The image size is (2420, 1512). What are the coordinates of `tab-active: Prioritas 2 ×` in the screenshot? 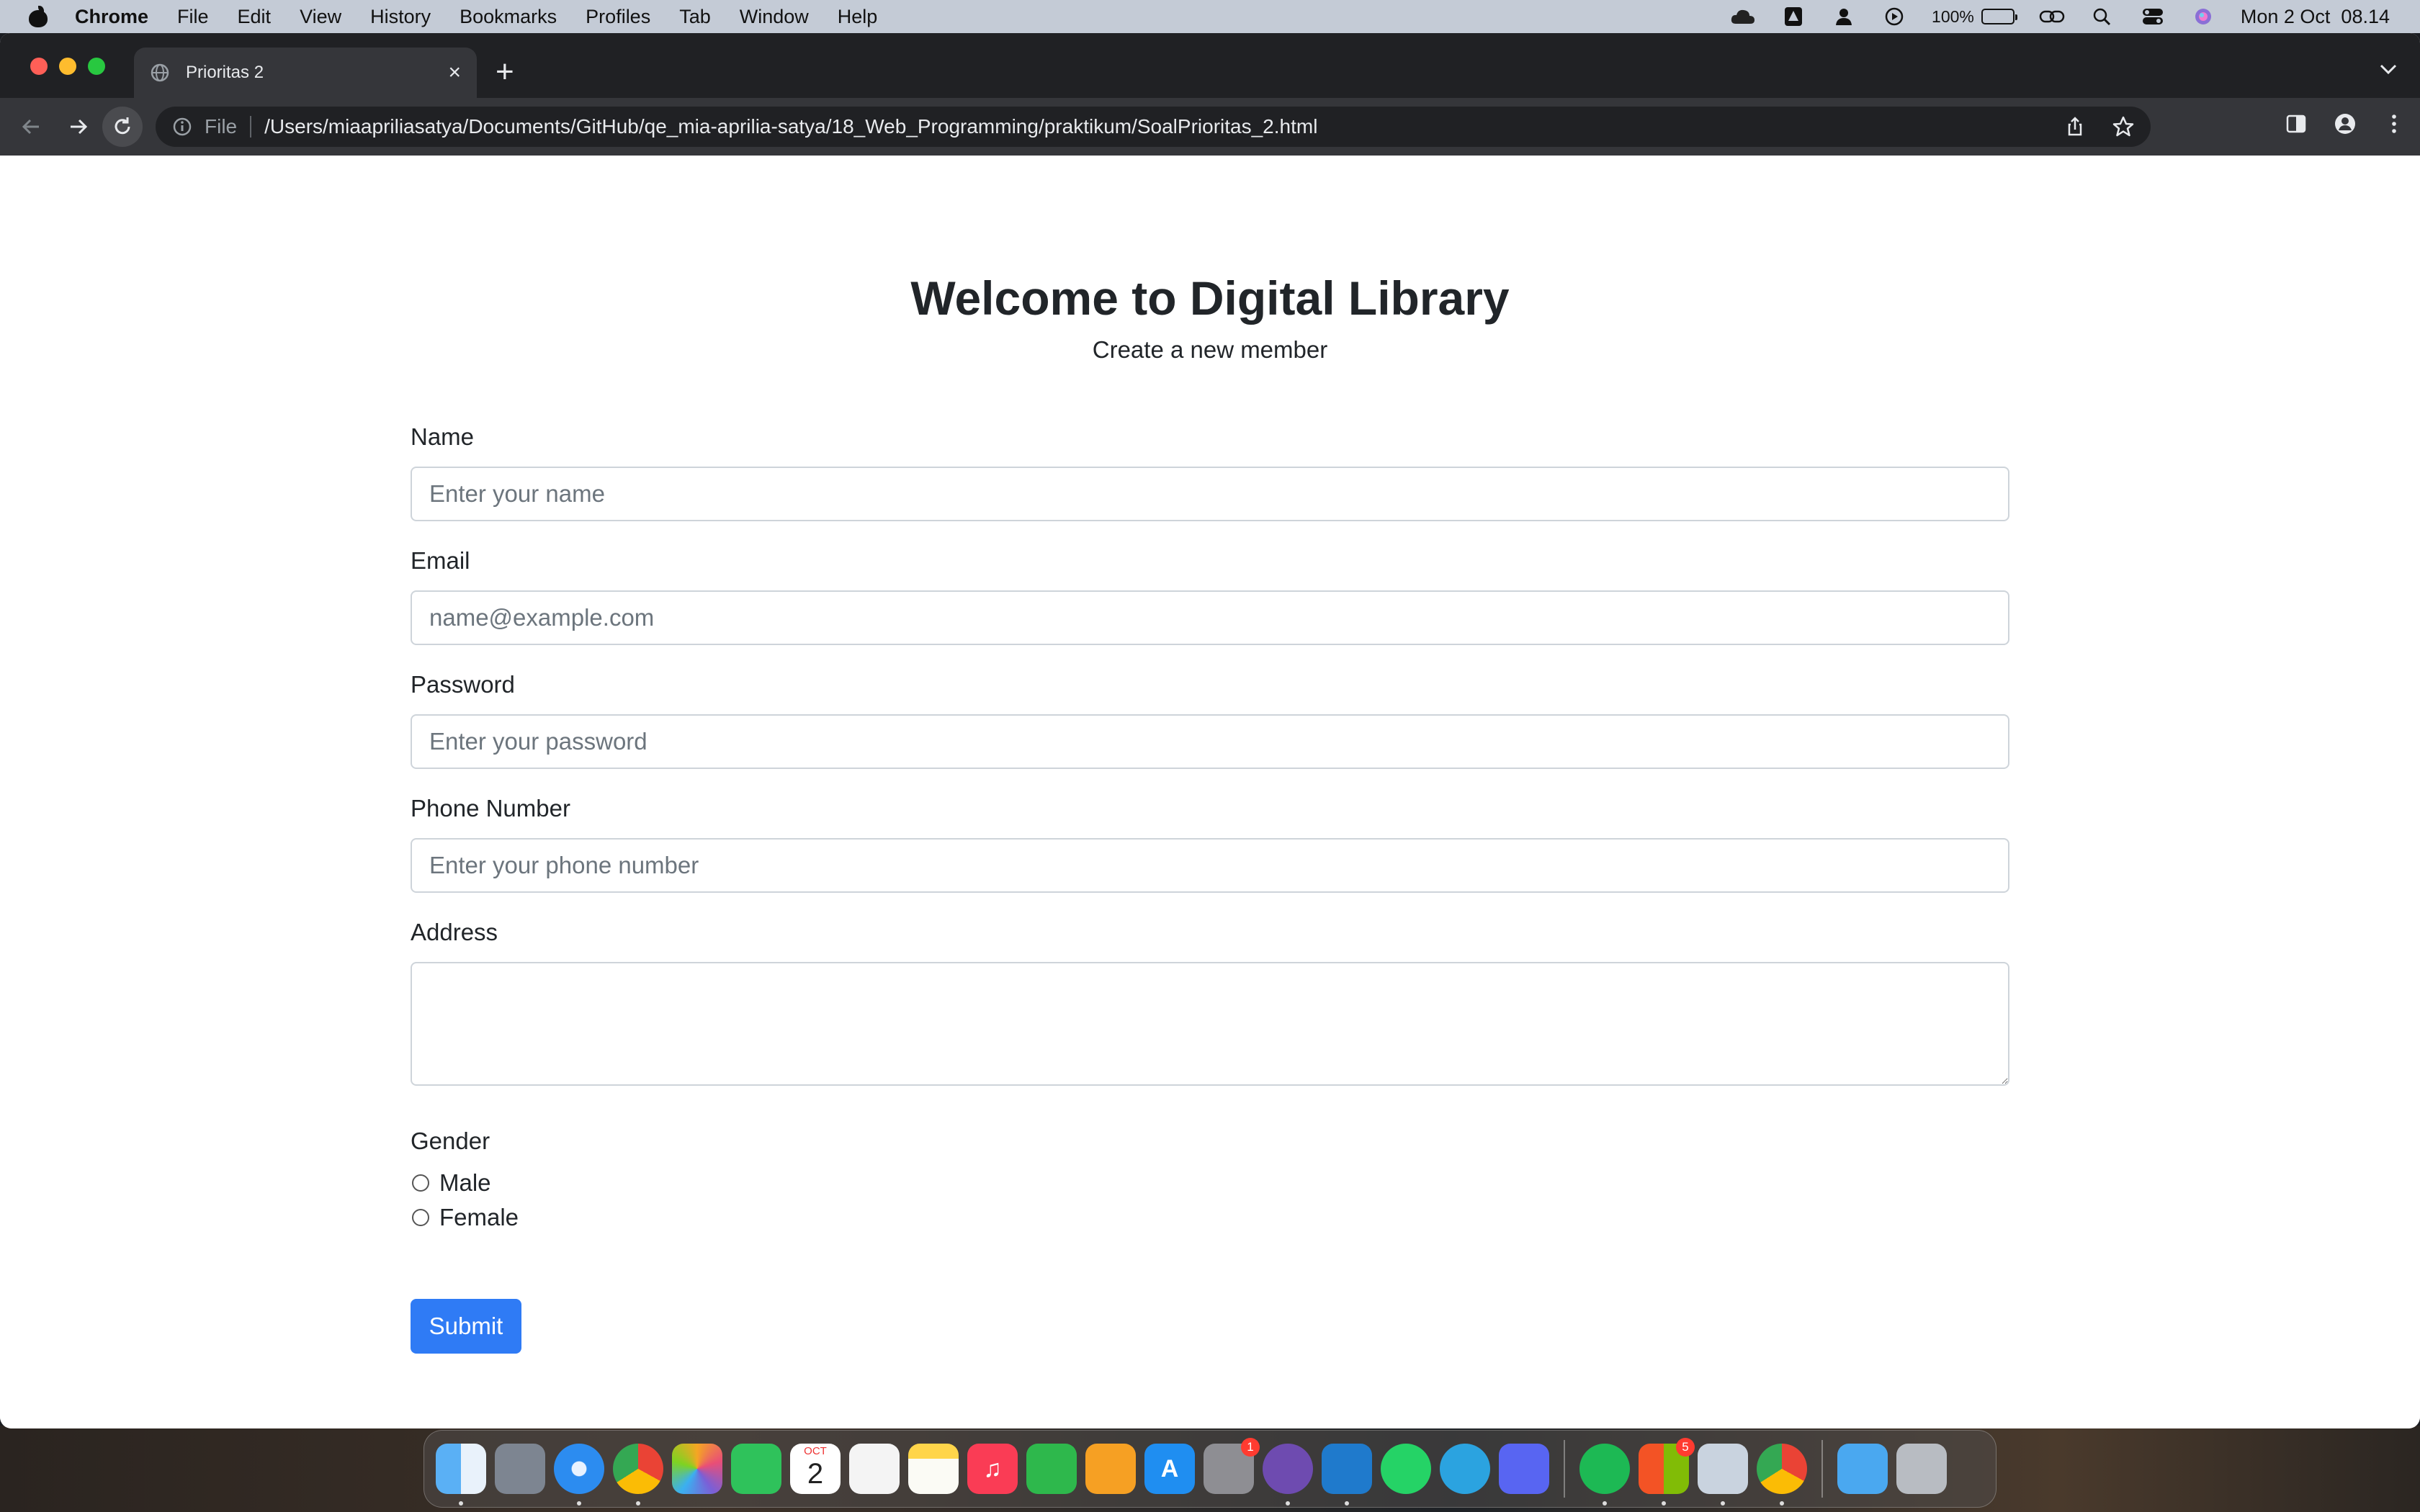 It's located at (305, 73).